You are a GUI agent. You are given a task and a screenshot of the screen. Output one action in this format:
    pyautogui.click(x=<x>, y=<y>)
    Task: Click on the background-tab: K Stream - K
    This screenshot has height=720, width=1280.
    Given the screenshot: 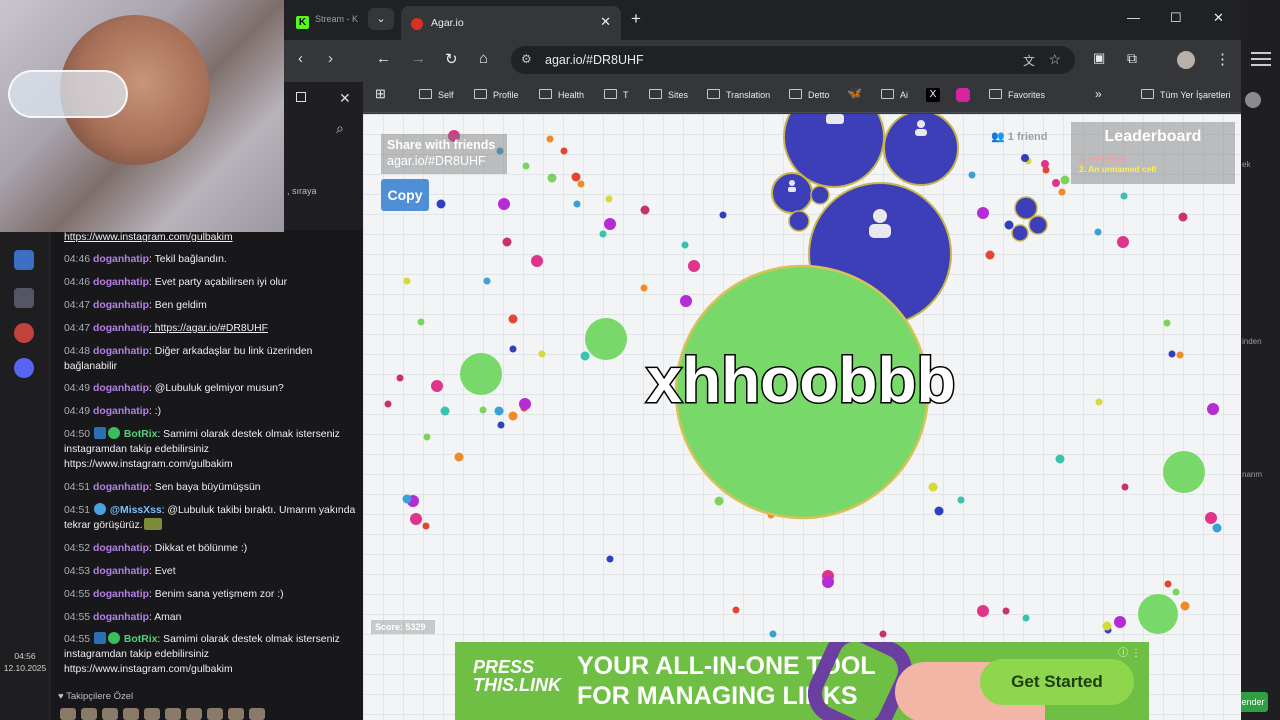 What is the action you would take?
    pyautogui.click(x=327, y=21)
    